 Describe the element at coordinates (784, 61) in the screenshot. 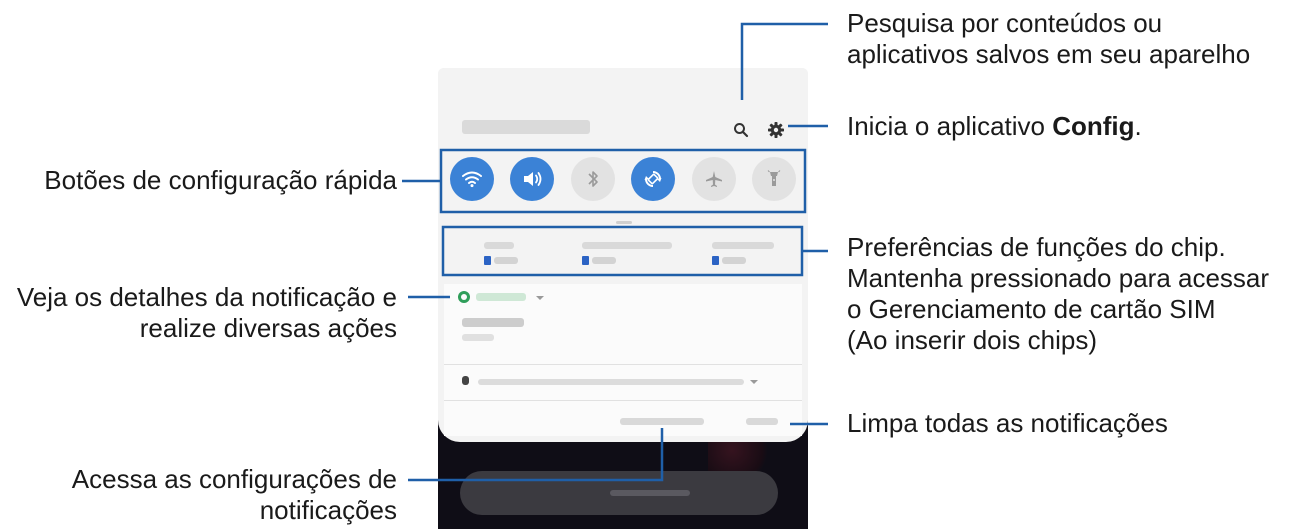

I see `callout-line-search` at that location.